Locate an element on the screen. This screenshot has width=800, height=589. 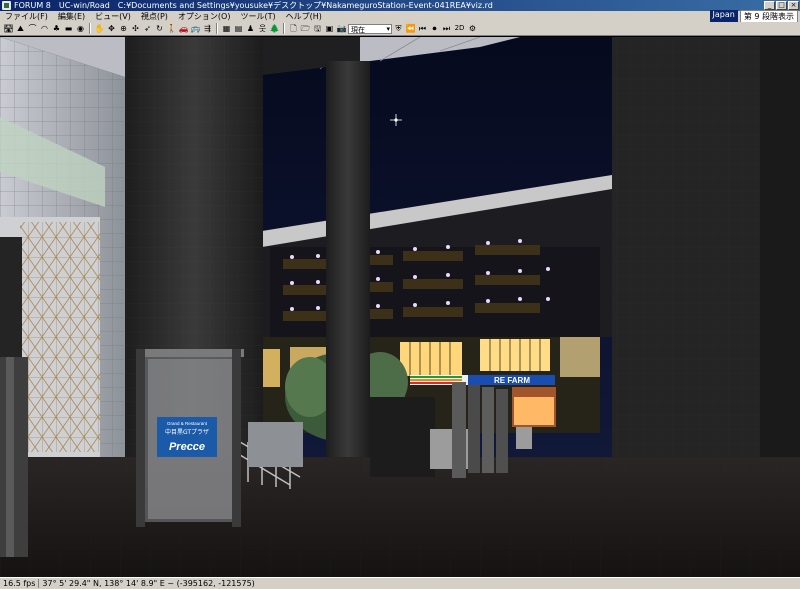
palette-icon: ◉ is located at coordinates (80, 28).